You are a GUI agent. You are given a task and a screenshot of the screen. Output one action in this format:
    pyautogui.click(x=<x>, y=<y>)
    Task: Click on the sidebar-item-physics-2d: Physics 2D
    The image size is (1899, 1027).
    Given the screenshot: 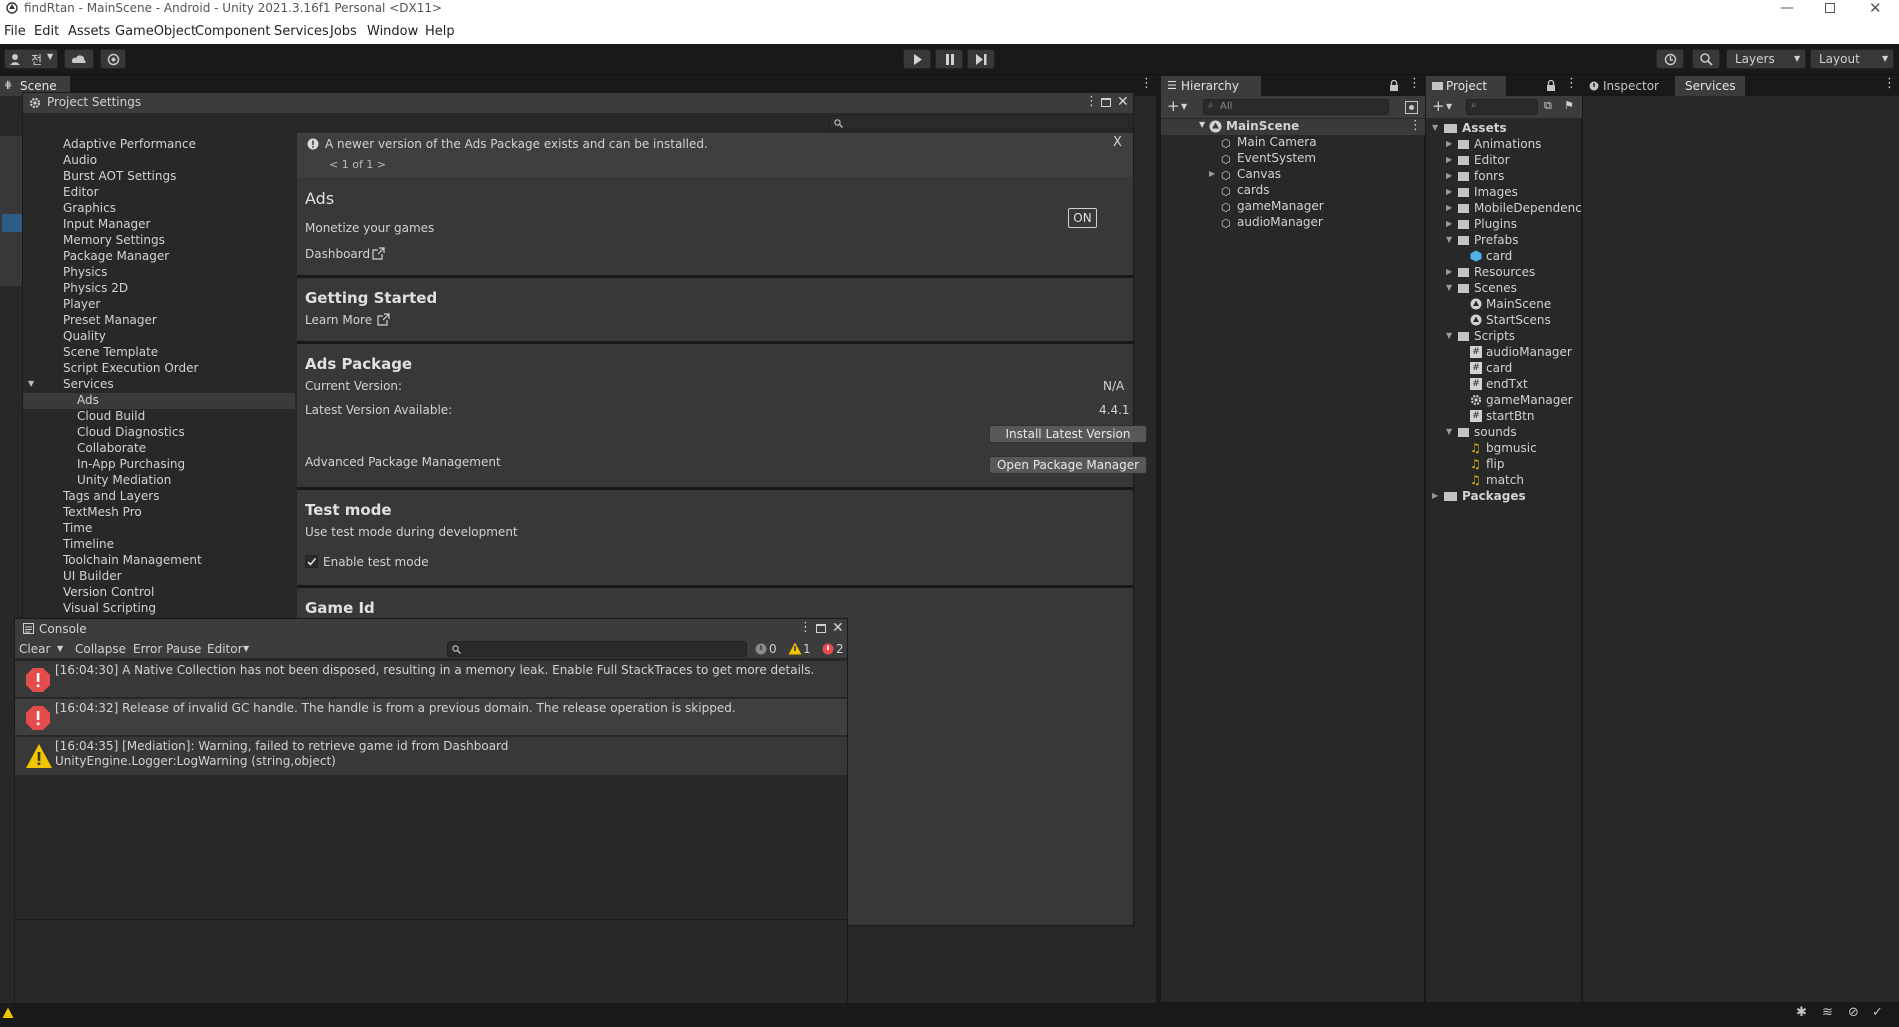 What is the action you would take?
    pyautogui.click(x=95, y=288)
    